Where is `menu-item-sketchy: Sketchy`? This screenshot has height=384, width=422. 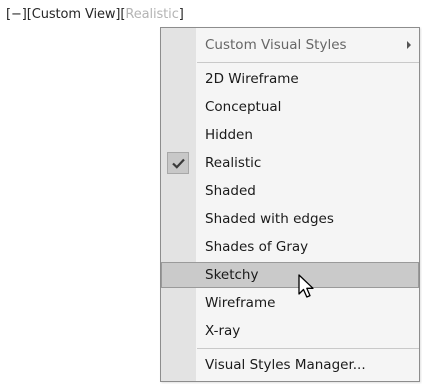 menu-item-sketchy: Sketchy is located at coordinates (290, 275).